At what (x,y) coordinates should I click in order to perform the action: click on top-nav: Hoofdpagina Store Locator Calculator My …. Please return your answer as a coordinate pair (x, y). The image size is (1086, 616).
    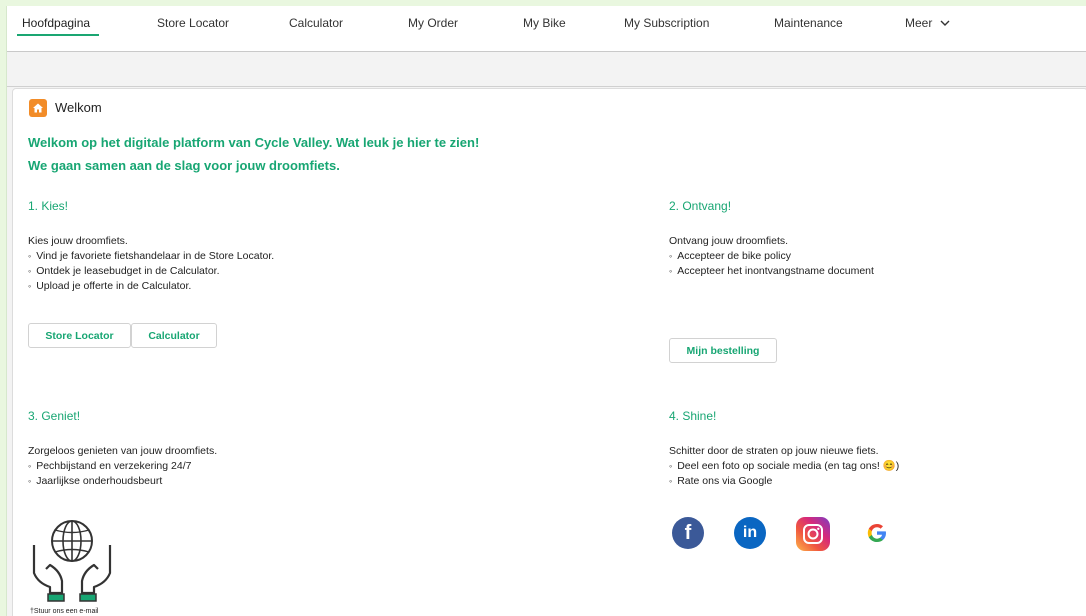
    Looking at the image, I should click on (546, 29).